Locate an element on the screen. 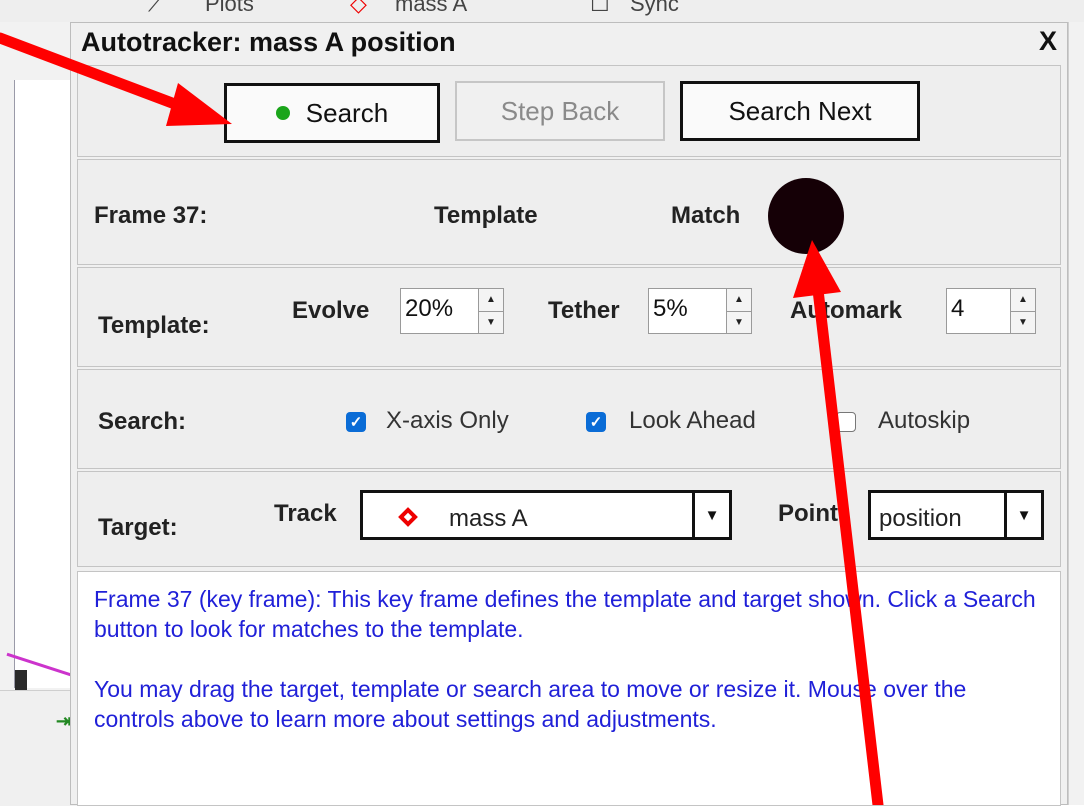  tether-value: 5% is located at coordinates (687, 311).